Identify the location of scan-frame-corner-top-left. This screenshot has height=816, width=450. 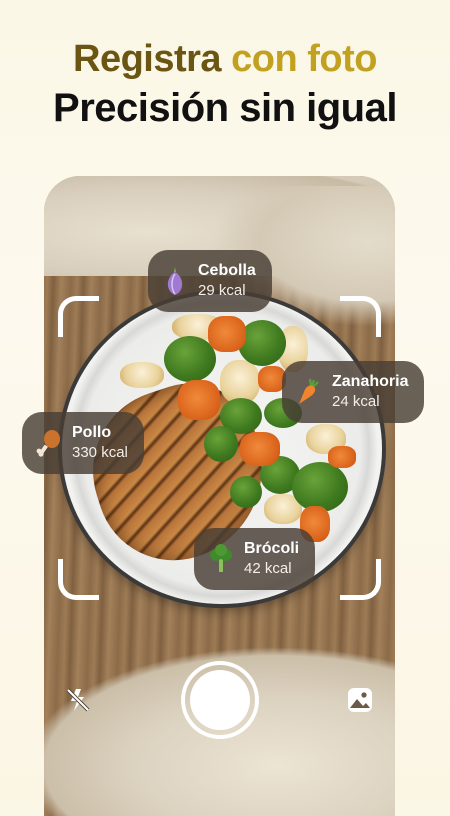
(78, 316).